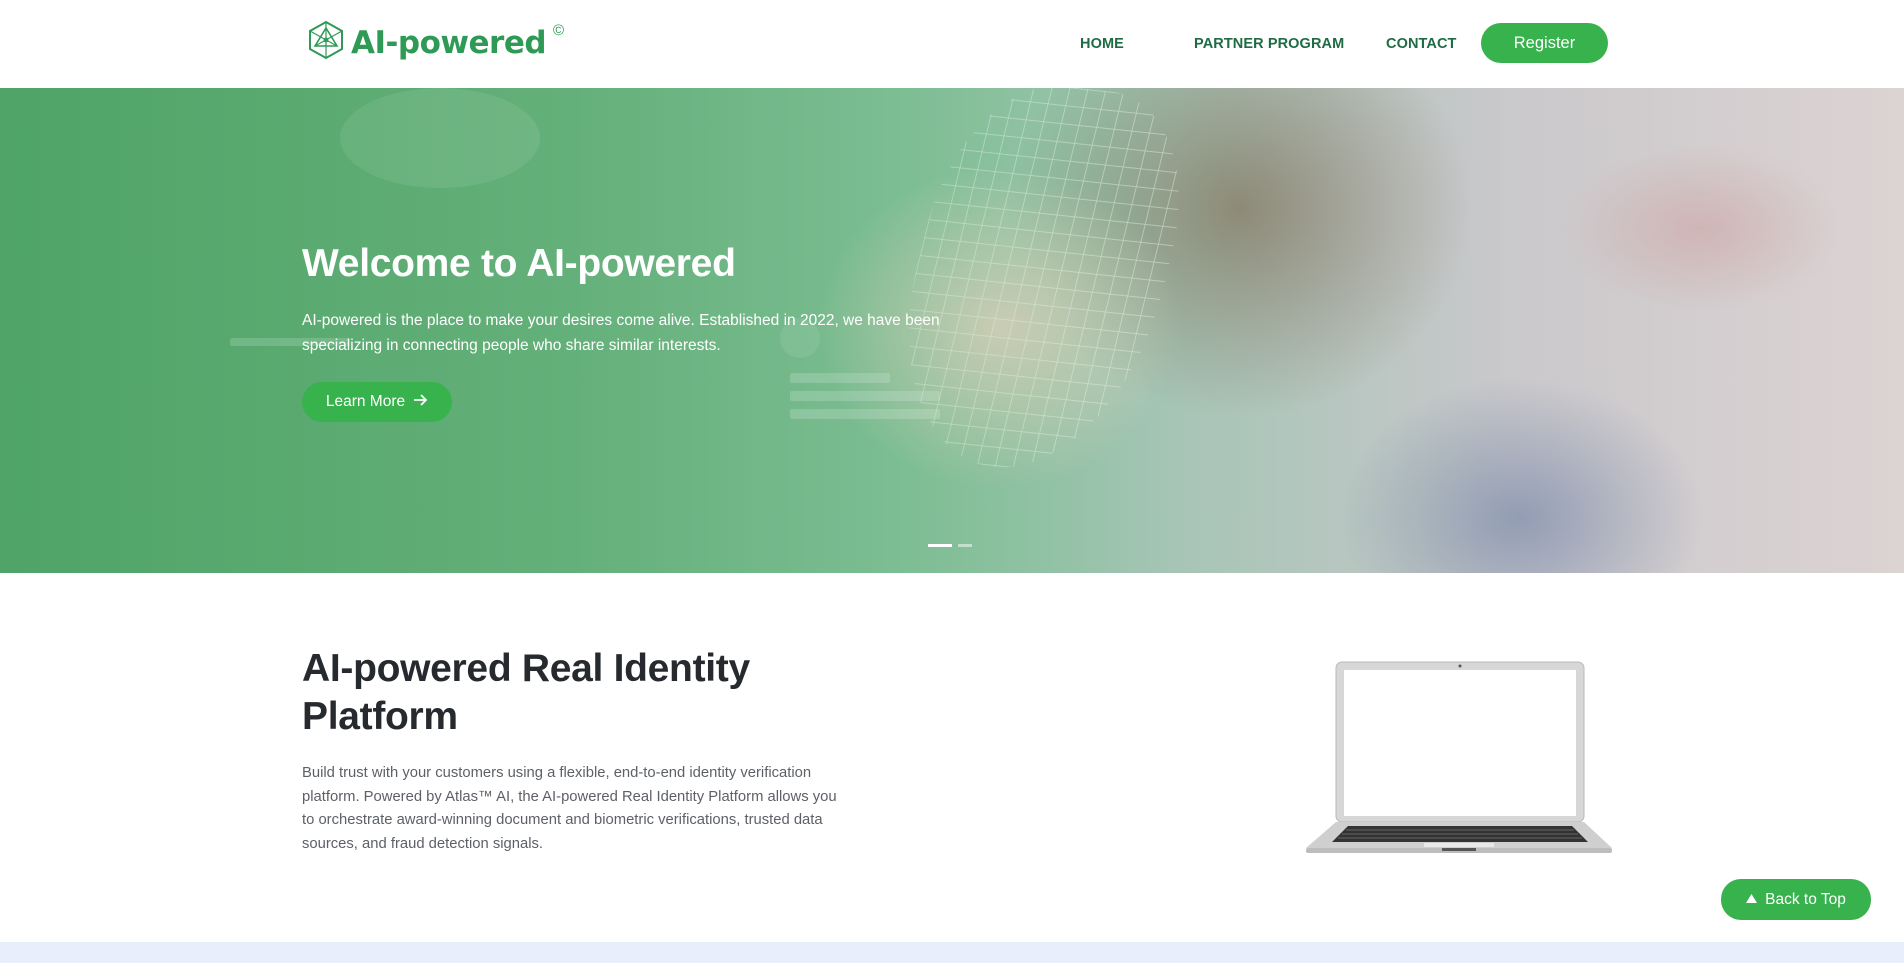  Describe the element at coordinates (420, 402) in the screenshot. I see `arrow-right-icon` at that location.